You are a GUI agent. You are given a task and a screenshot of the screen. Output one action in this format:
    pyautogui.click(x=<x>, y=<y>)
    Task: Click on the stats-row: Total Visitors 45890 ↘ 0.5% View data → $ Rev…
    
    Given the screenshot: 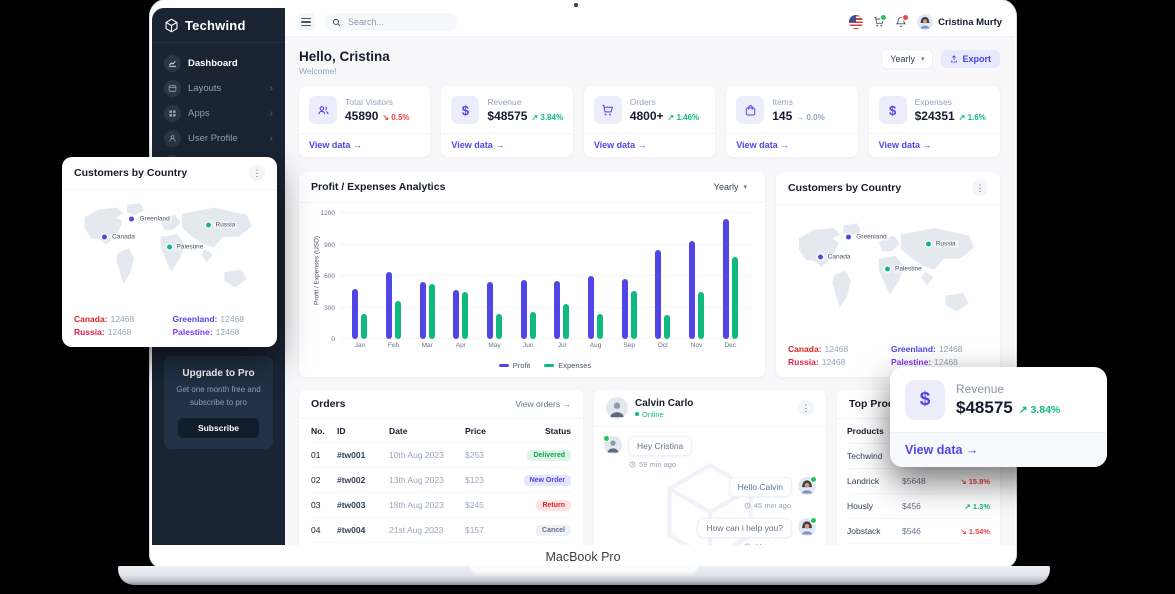 What is the action you would take?
    pyautogui.click(x=650, y=121)
    